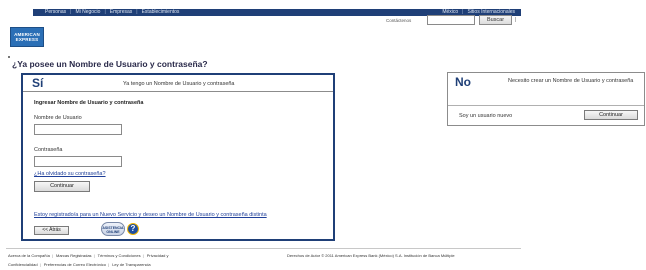 This screenshot has height=270, width=646. I want to click on contact-link: Contáctenos, so click(398, 21).